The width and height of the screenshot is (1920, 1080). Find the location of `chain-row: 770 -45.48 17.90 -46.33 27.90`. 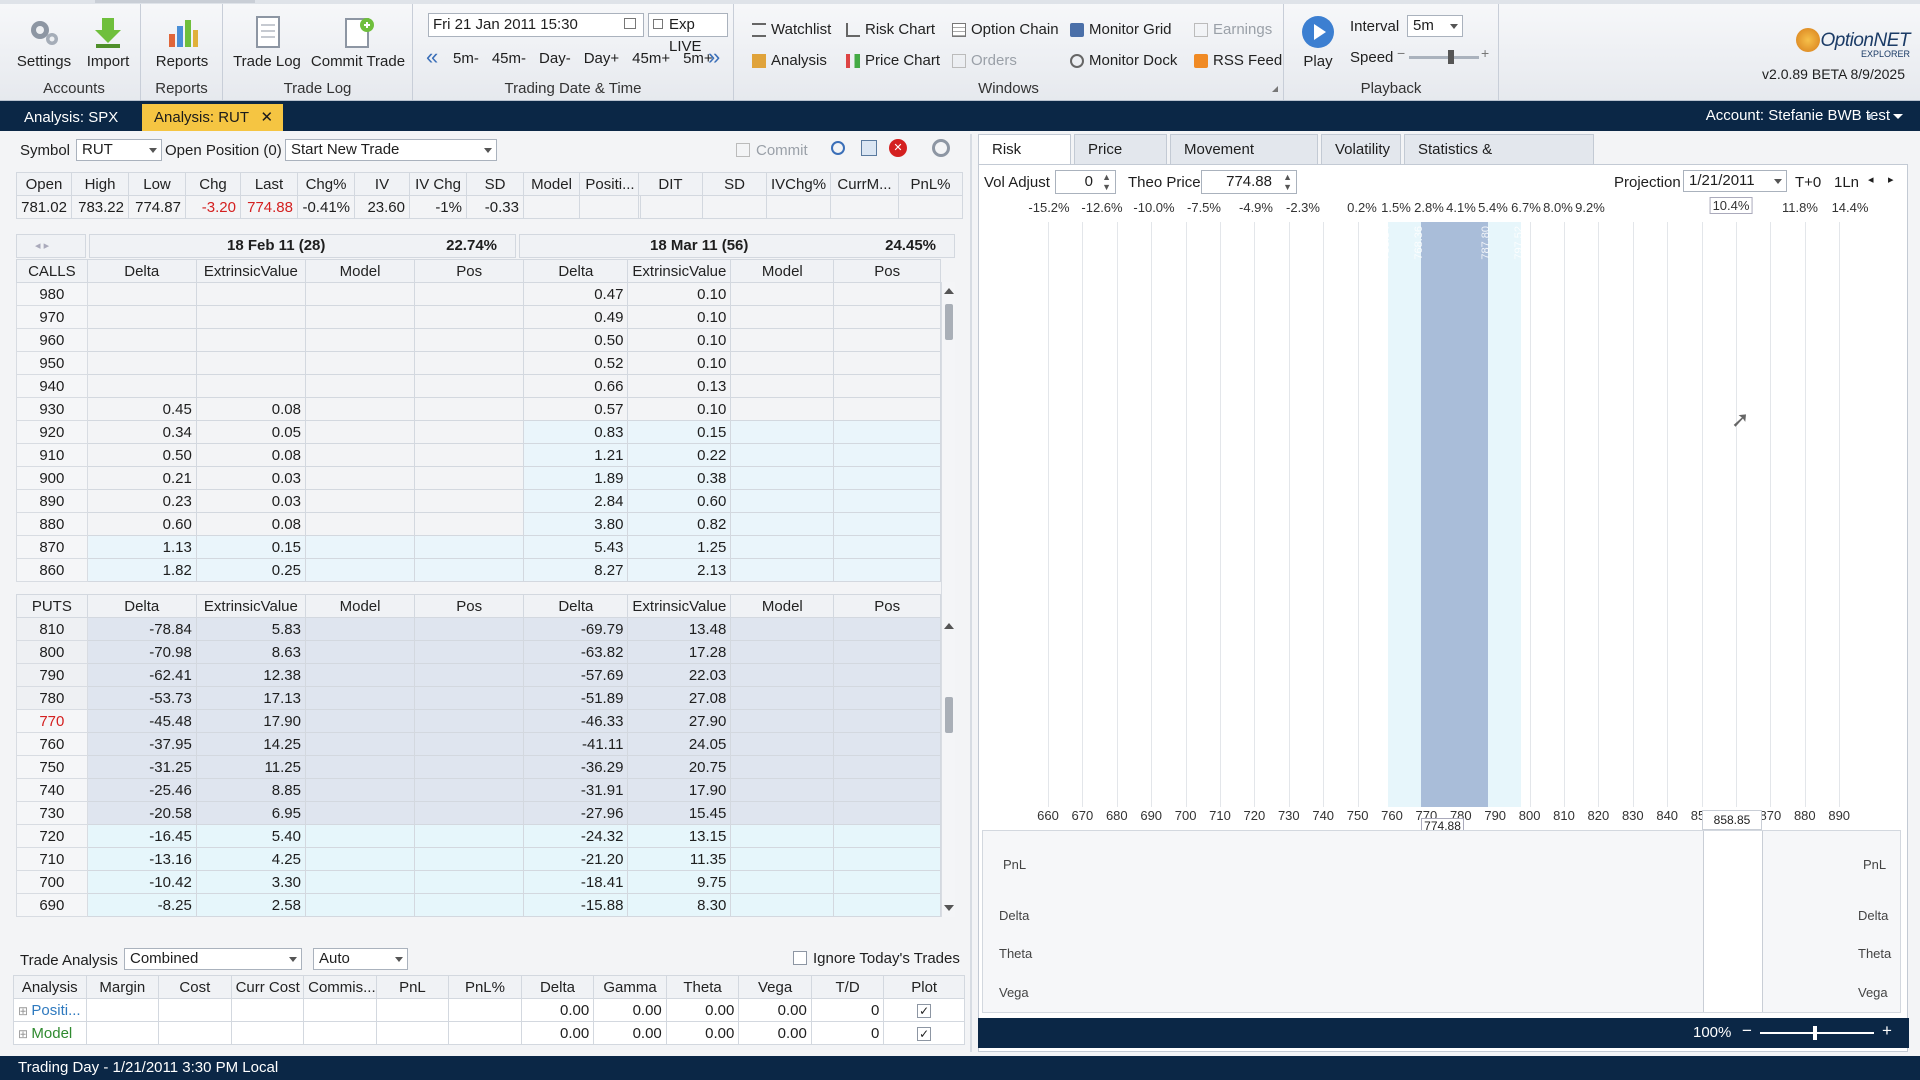

chain-row: 770 -45.48 17.90 -46.33 27.90 is located at coordinates (478, 721).